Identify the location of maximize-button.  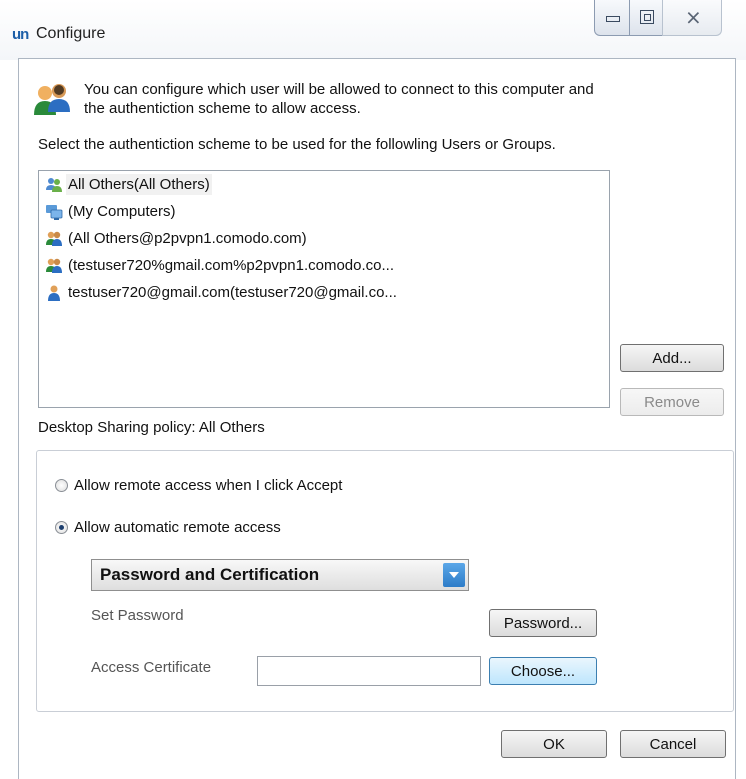
(646, 18).